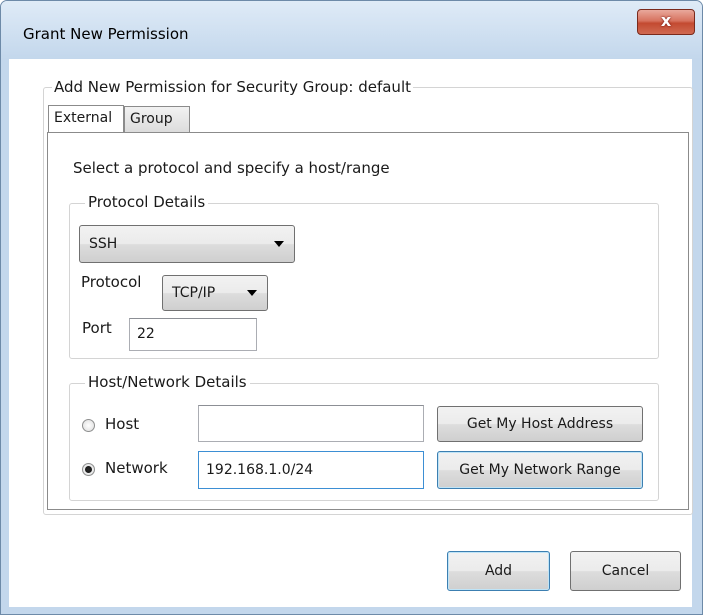 The height and width of the screenshot is (615, 703). Describe the element at coordinates (97, 328) in the screenshot. I see `port-label: Port` at that location.